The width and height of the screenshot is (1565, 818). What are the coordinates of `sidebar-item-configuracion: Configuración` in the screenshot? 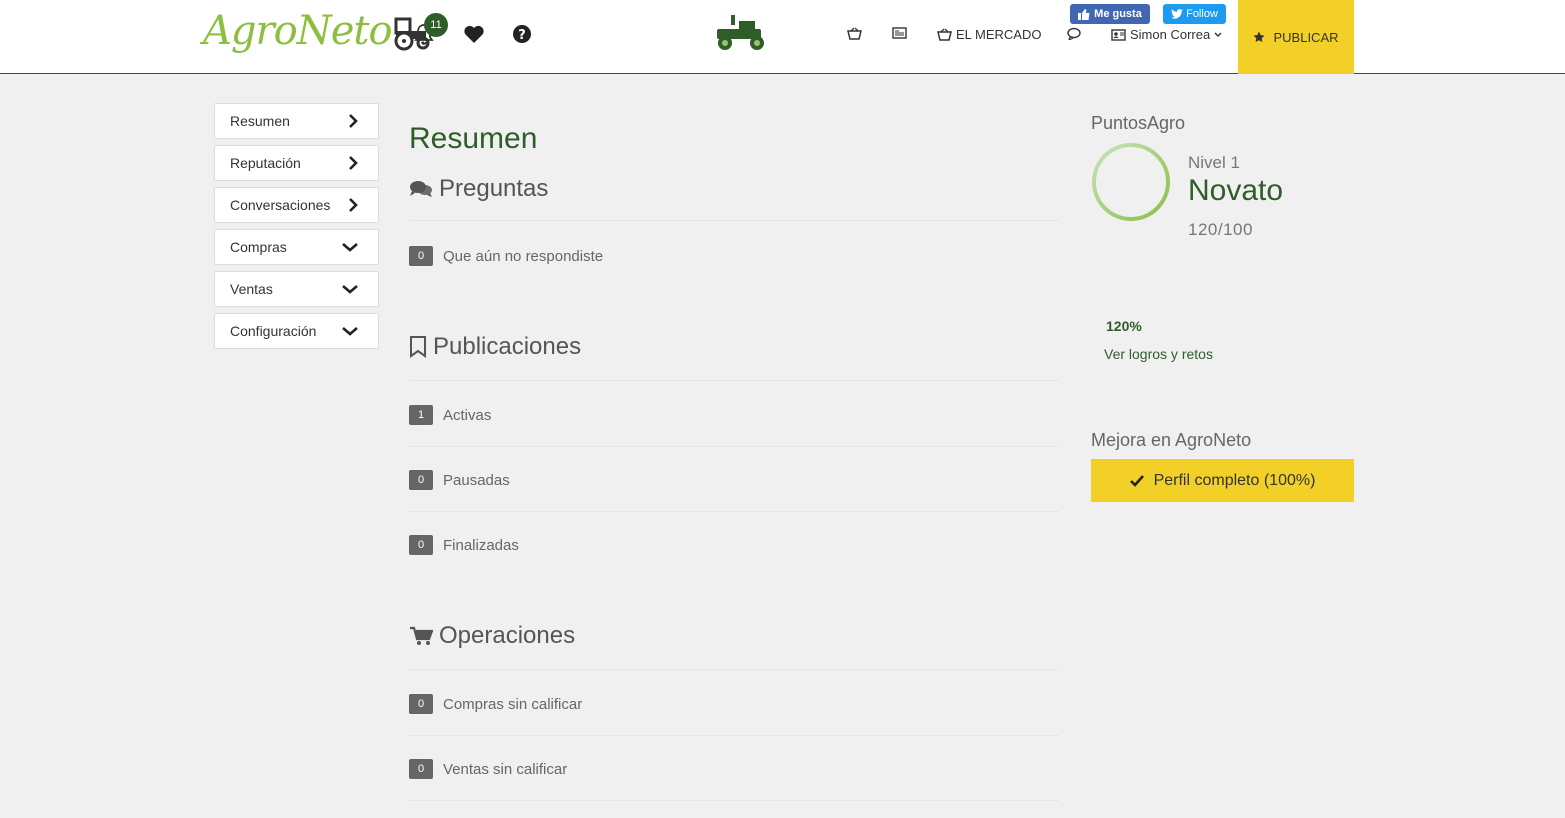 It's located at (296, 331).